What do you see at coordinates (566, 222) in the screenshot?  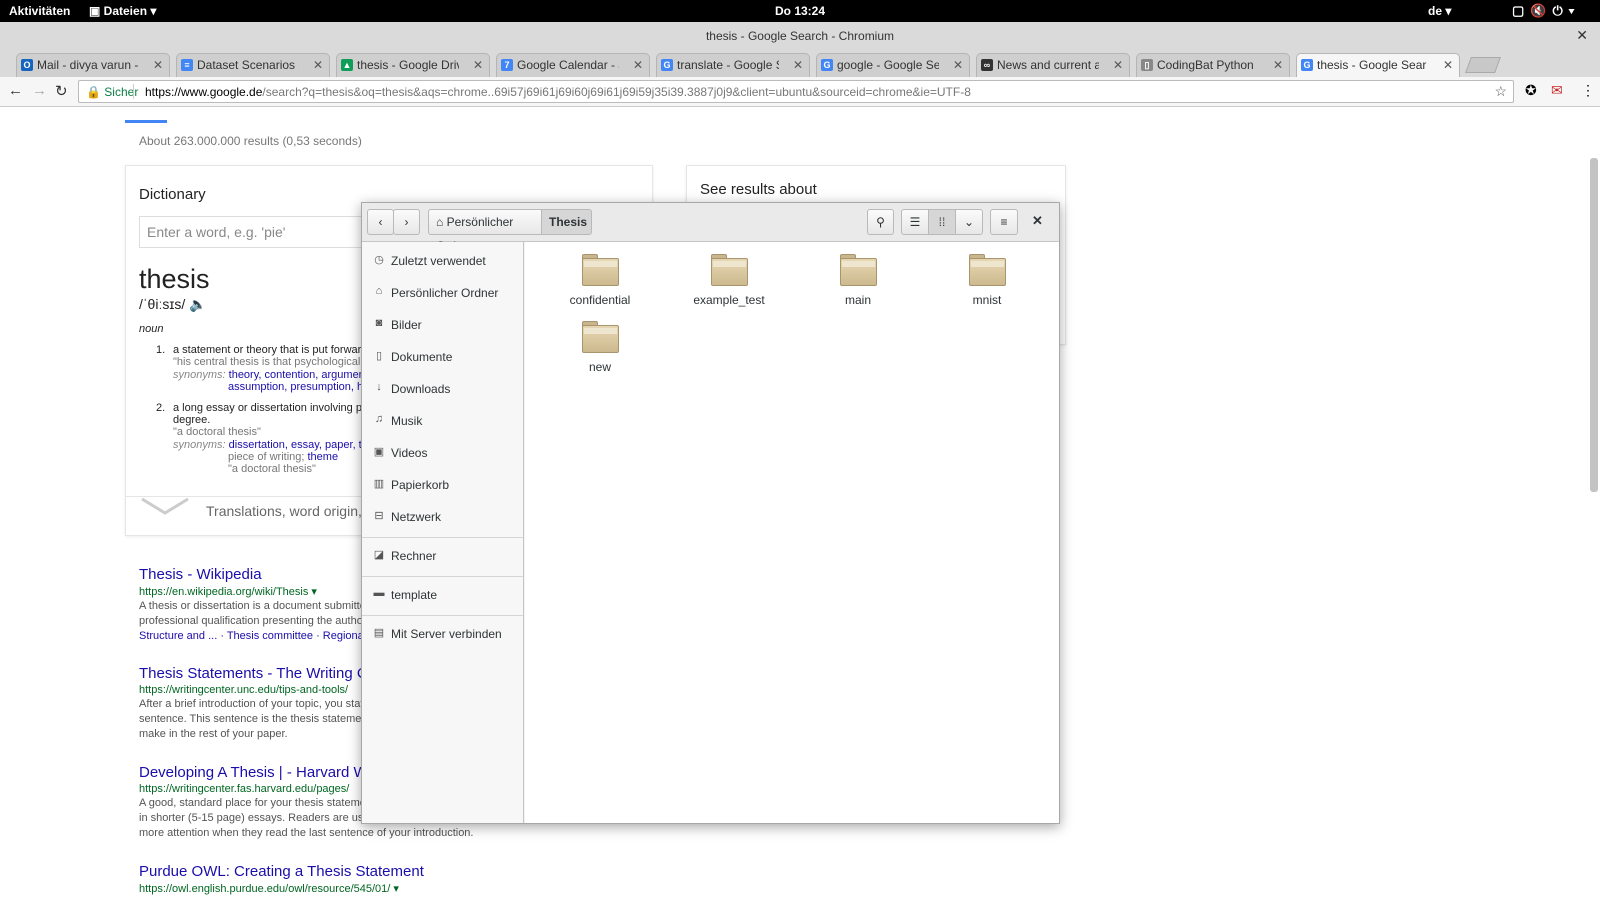 I see `breadcrumb-thesis: Thesis` at bounding box center [566, 222].